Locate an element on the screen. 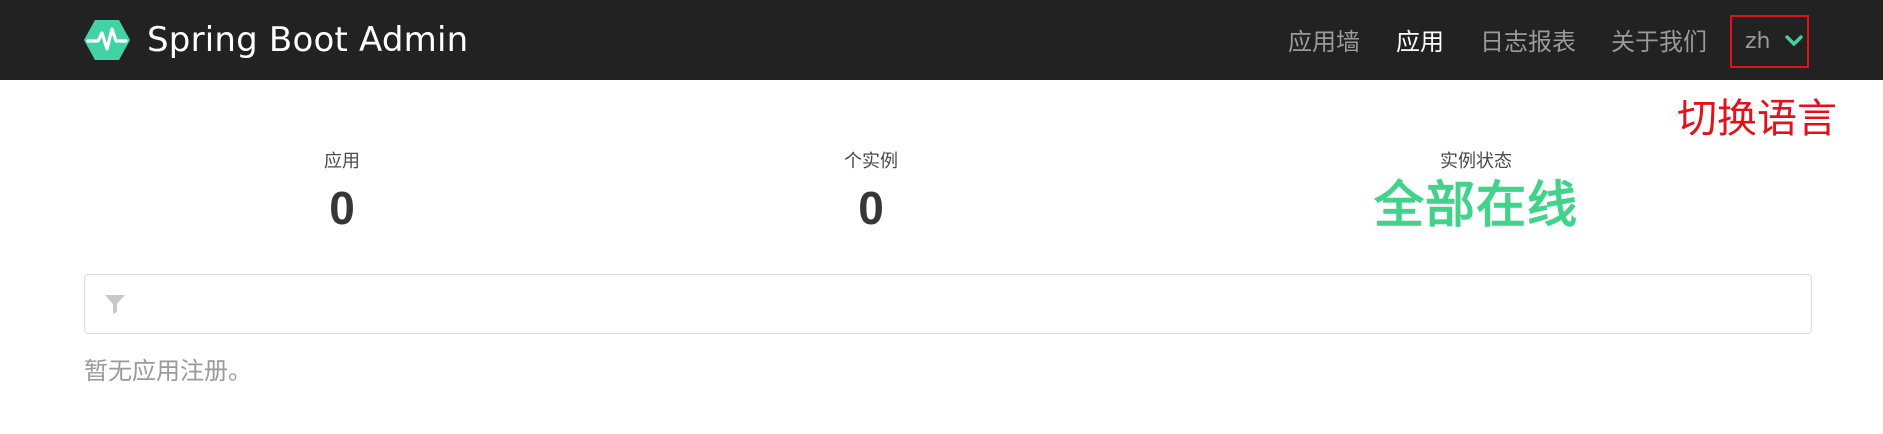 This screenshot has height=434, width=1883. nav-item-journal: 日志报表 is located at coordinates (1528, 40).